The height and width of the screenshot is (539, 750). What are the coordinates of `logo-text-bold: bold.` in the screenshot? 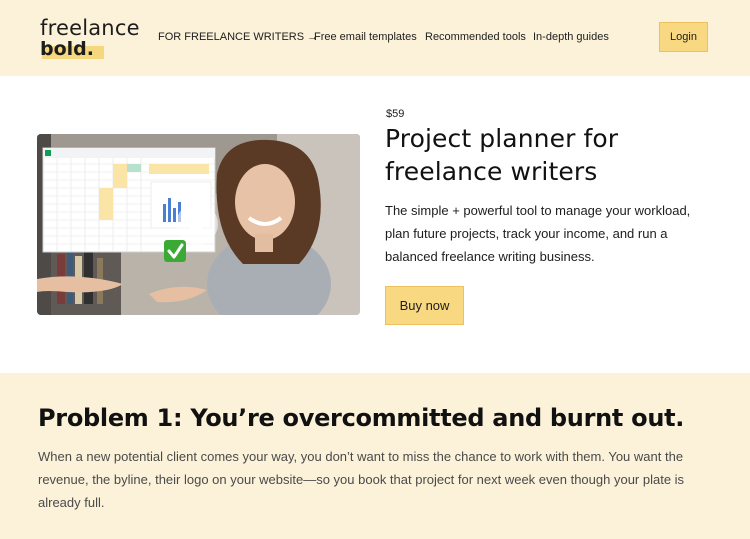 It's located at (67, 49).